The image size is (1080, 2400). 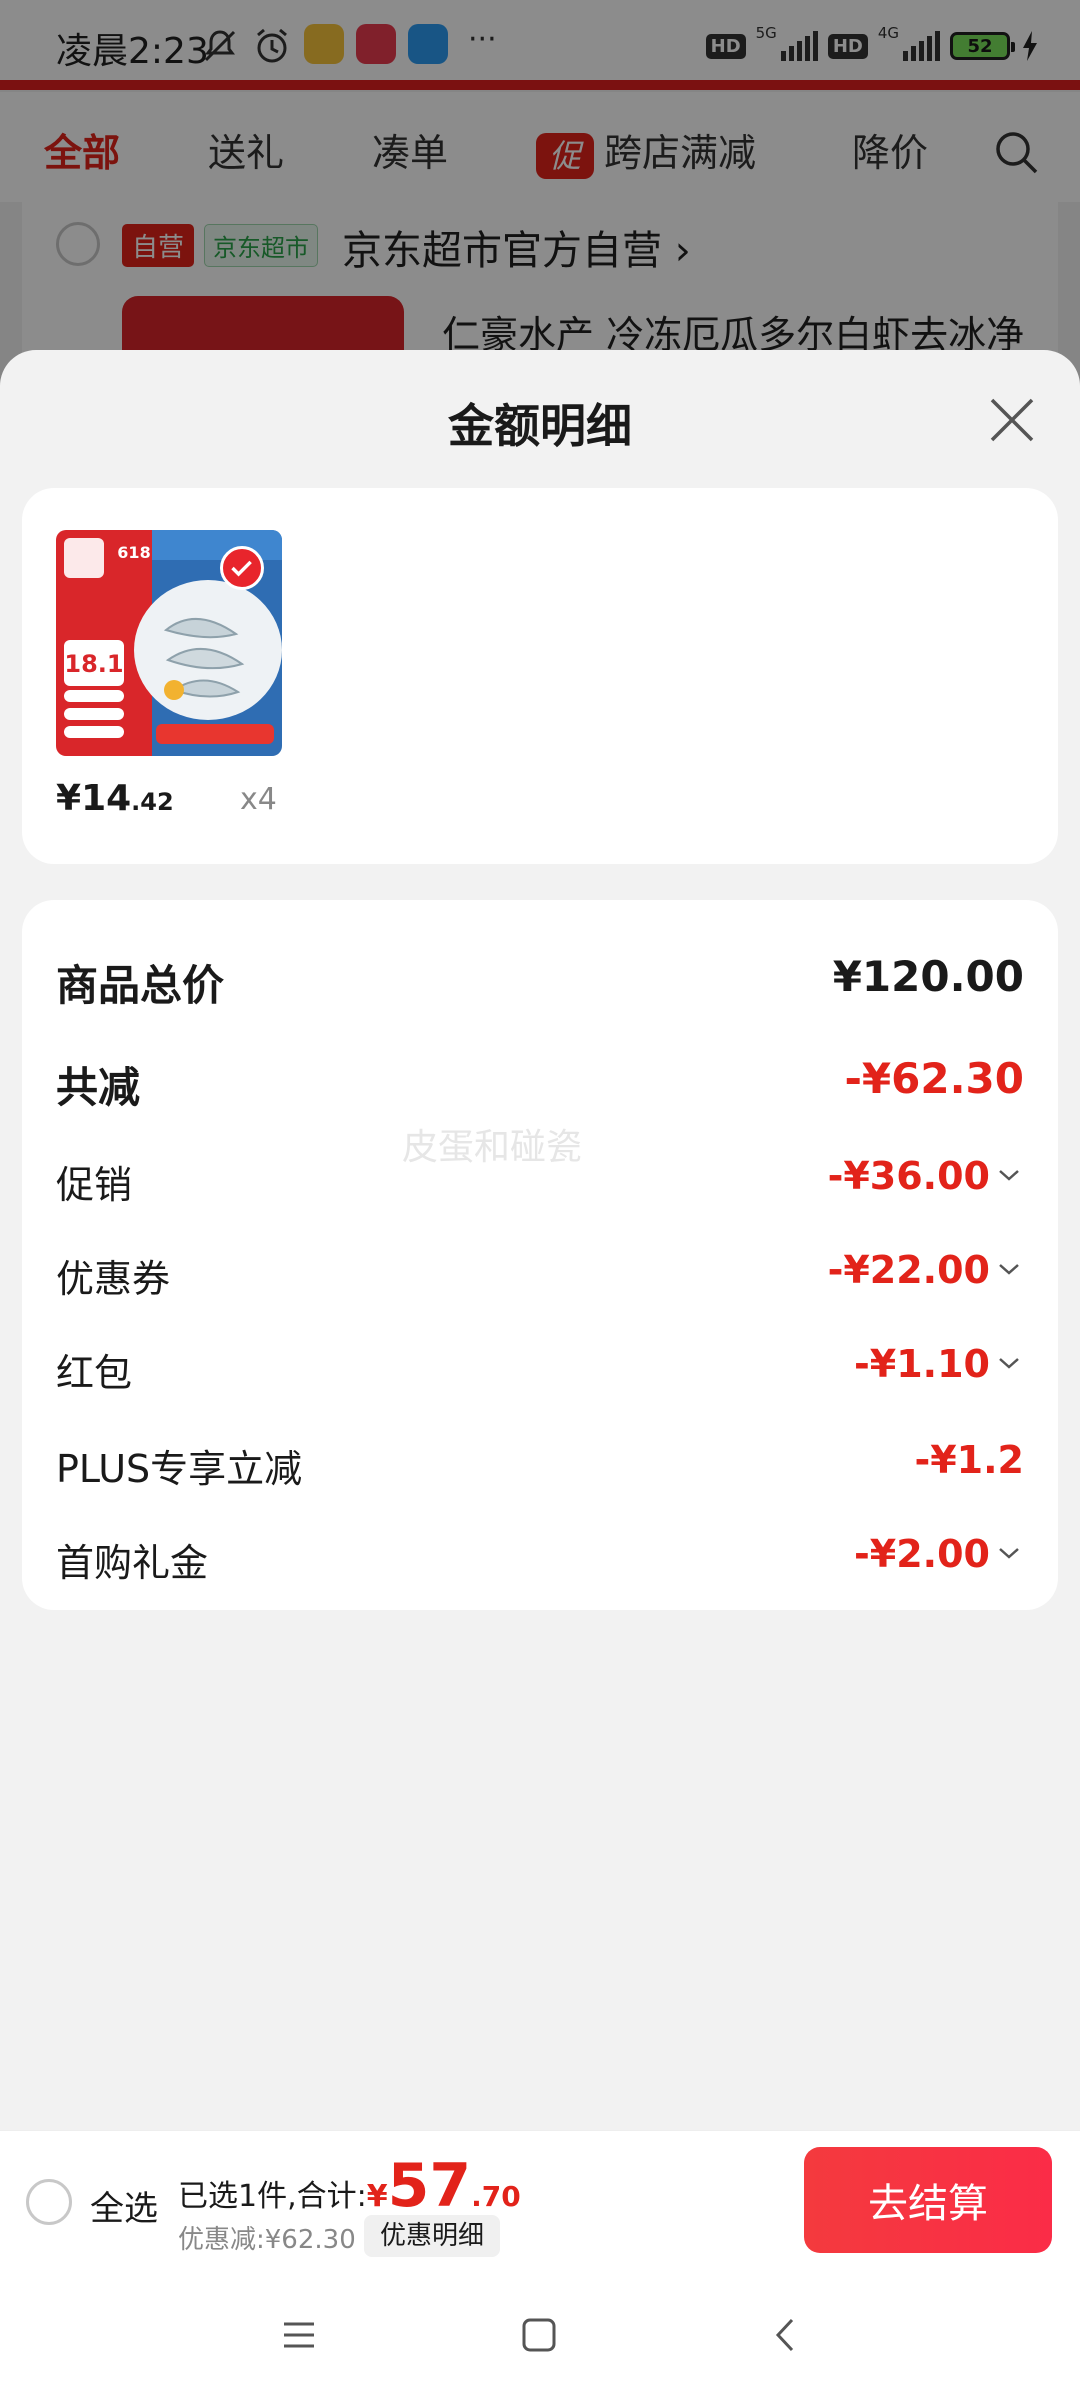 I want to click on discount-detail-button: 优惠明细, so click(x=432, y=2236).